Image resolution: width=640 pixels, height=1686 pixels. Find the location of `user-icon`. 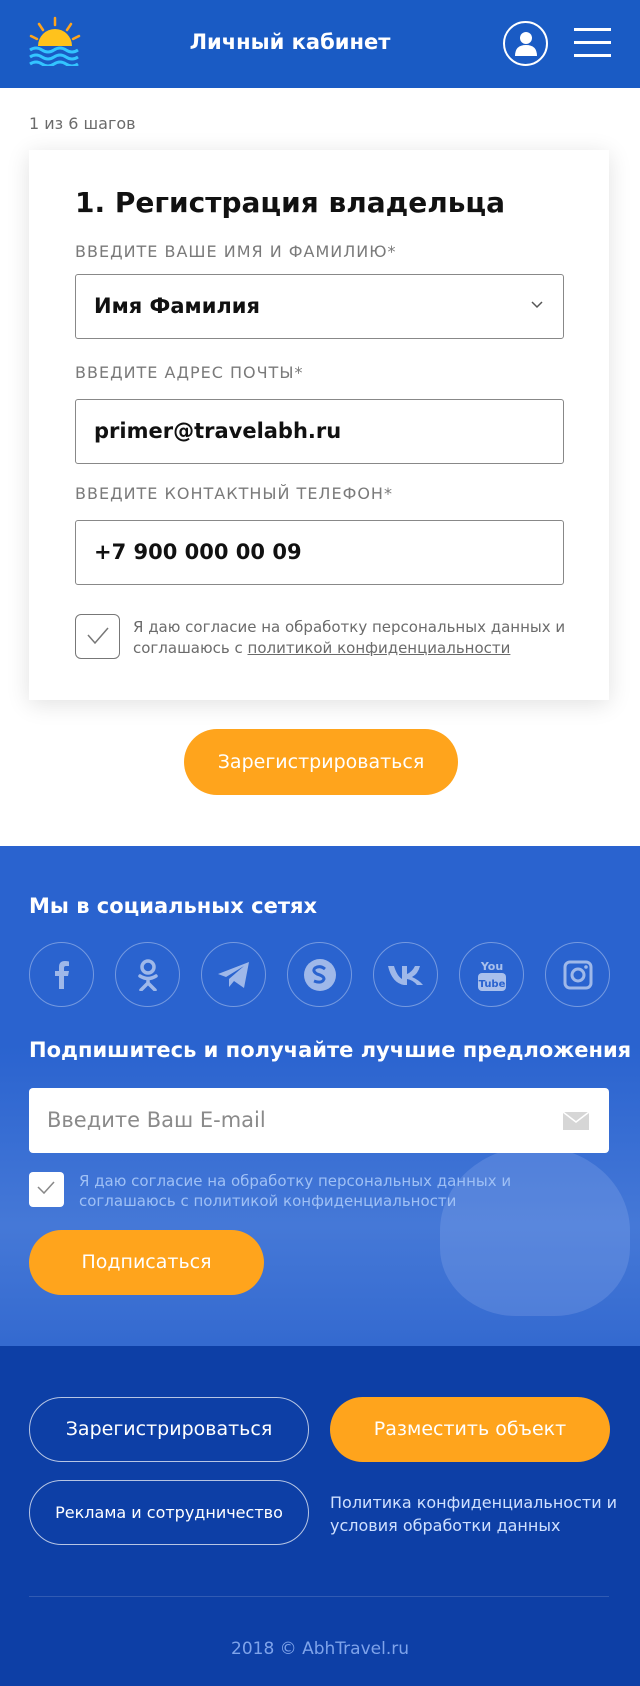

user-icon is located at coordinates (526, 44).